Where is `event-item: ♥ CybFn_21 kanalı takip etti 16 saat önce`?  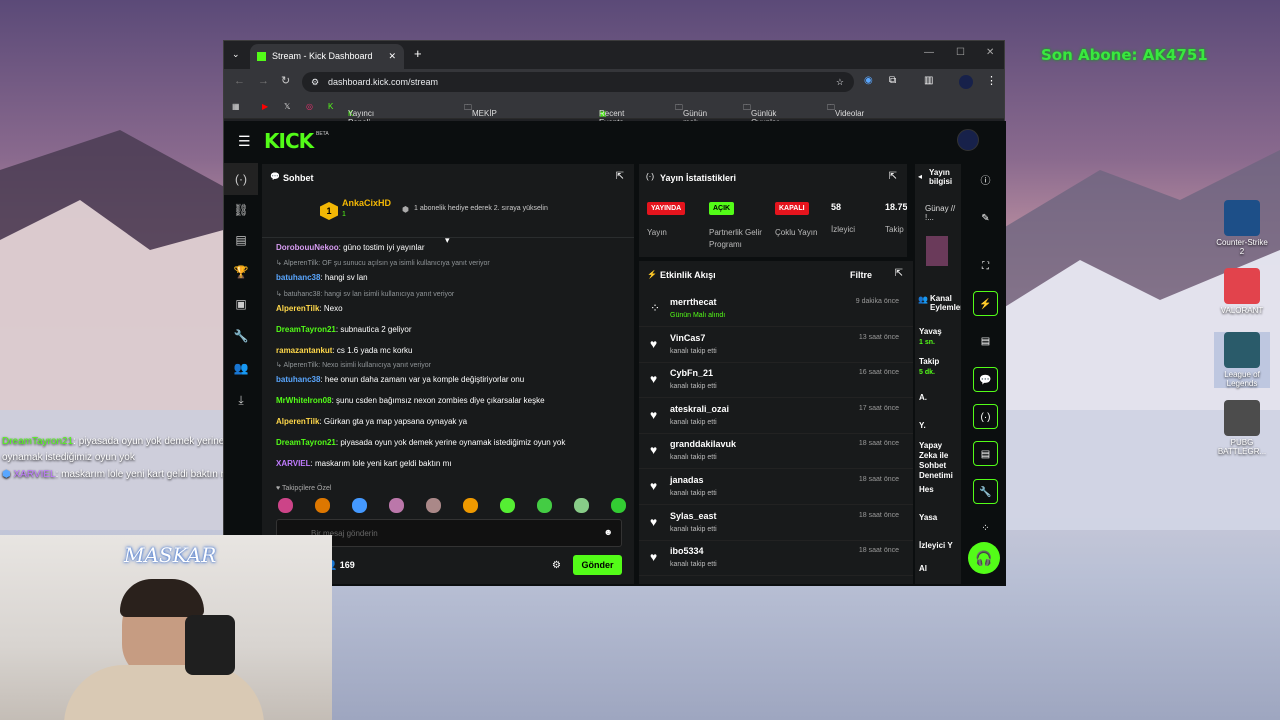 event-item: ♥ CybFn_21 kanalı takip etti 16 saat önce is located at coordinates (776, 381).